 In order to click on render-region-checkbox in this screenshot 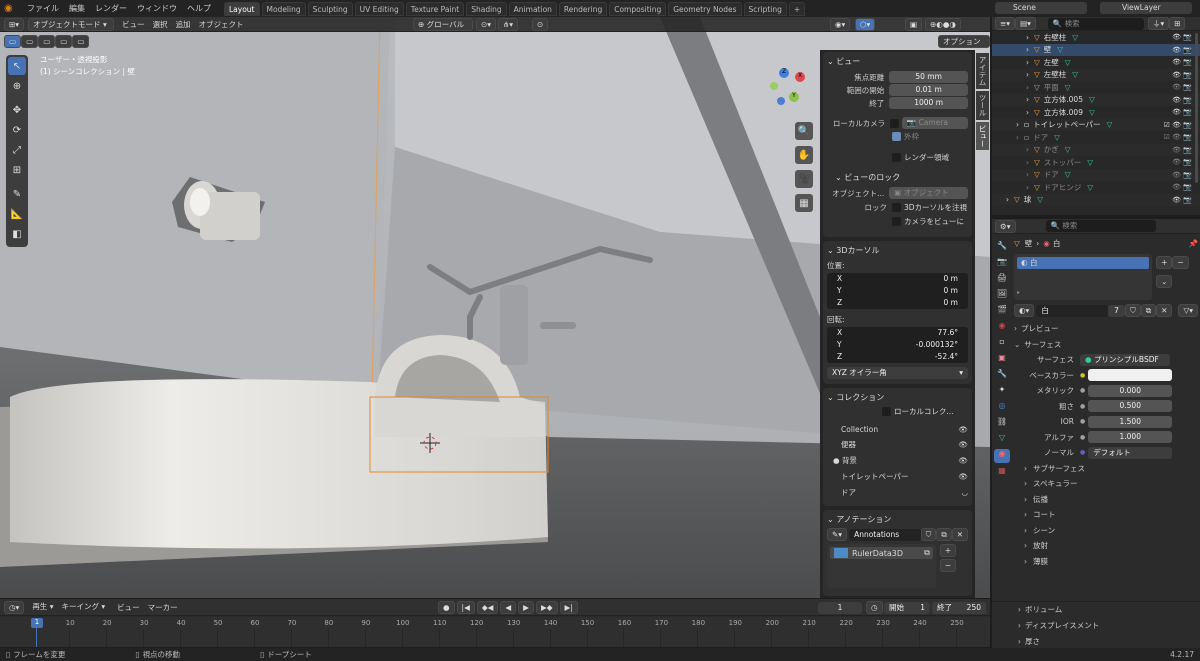, I will do `click(896, 157)`.